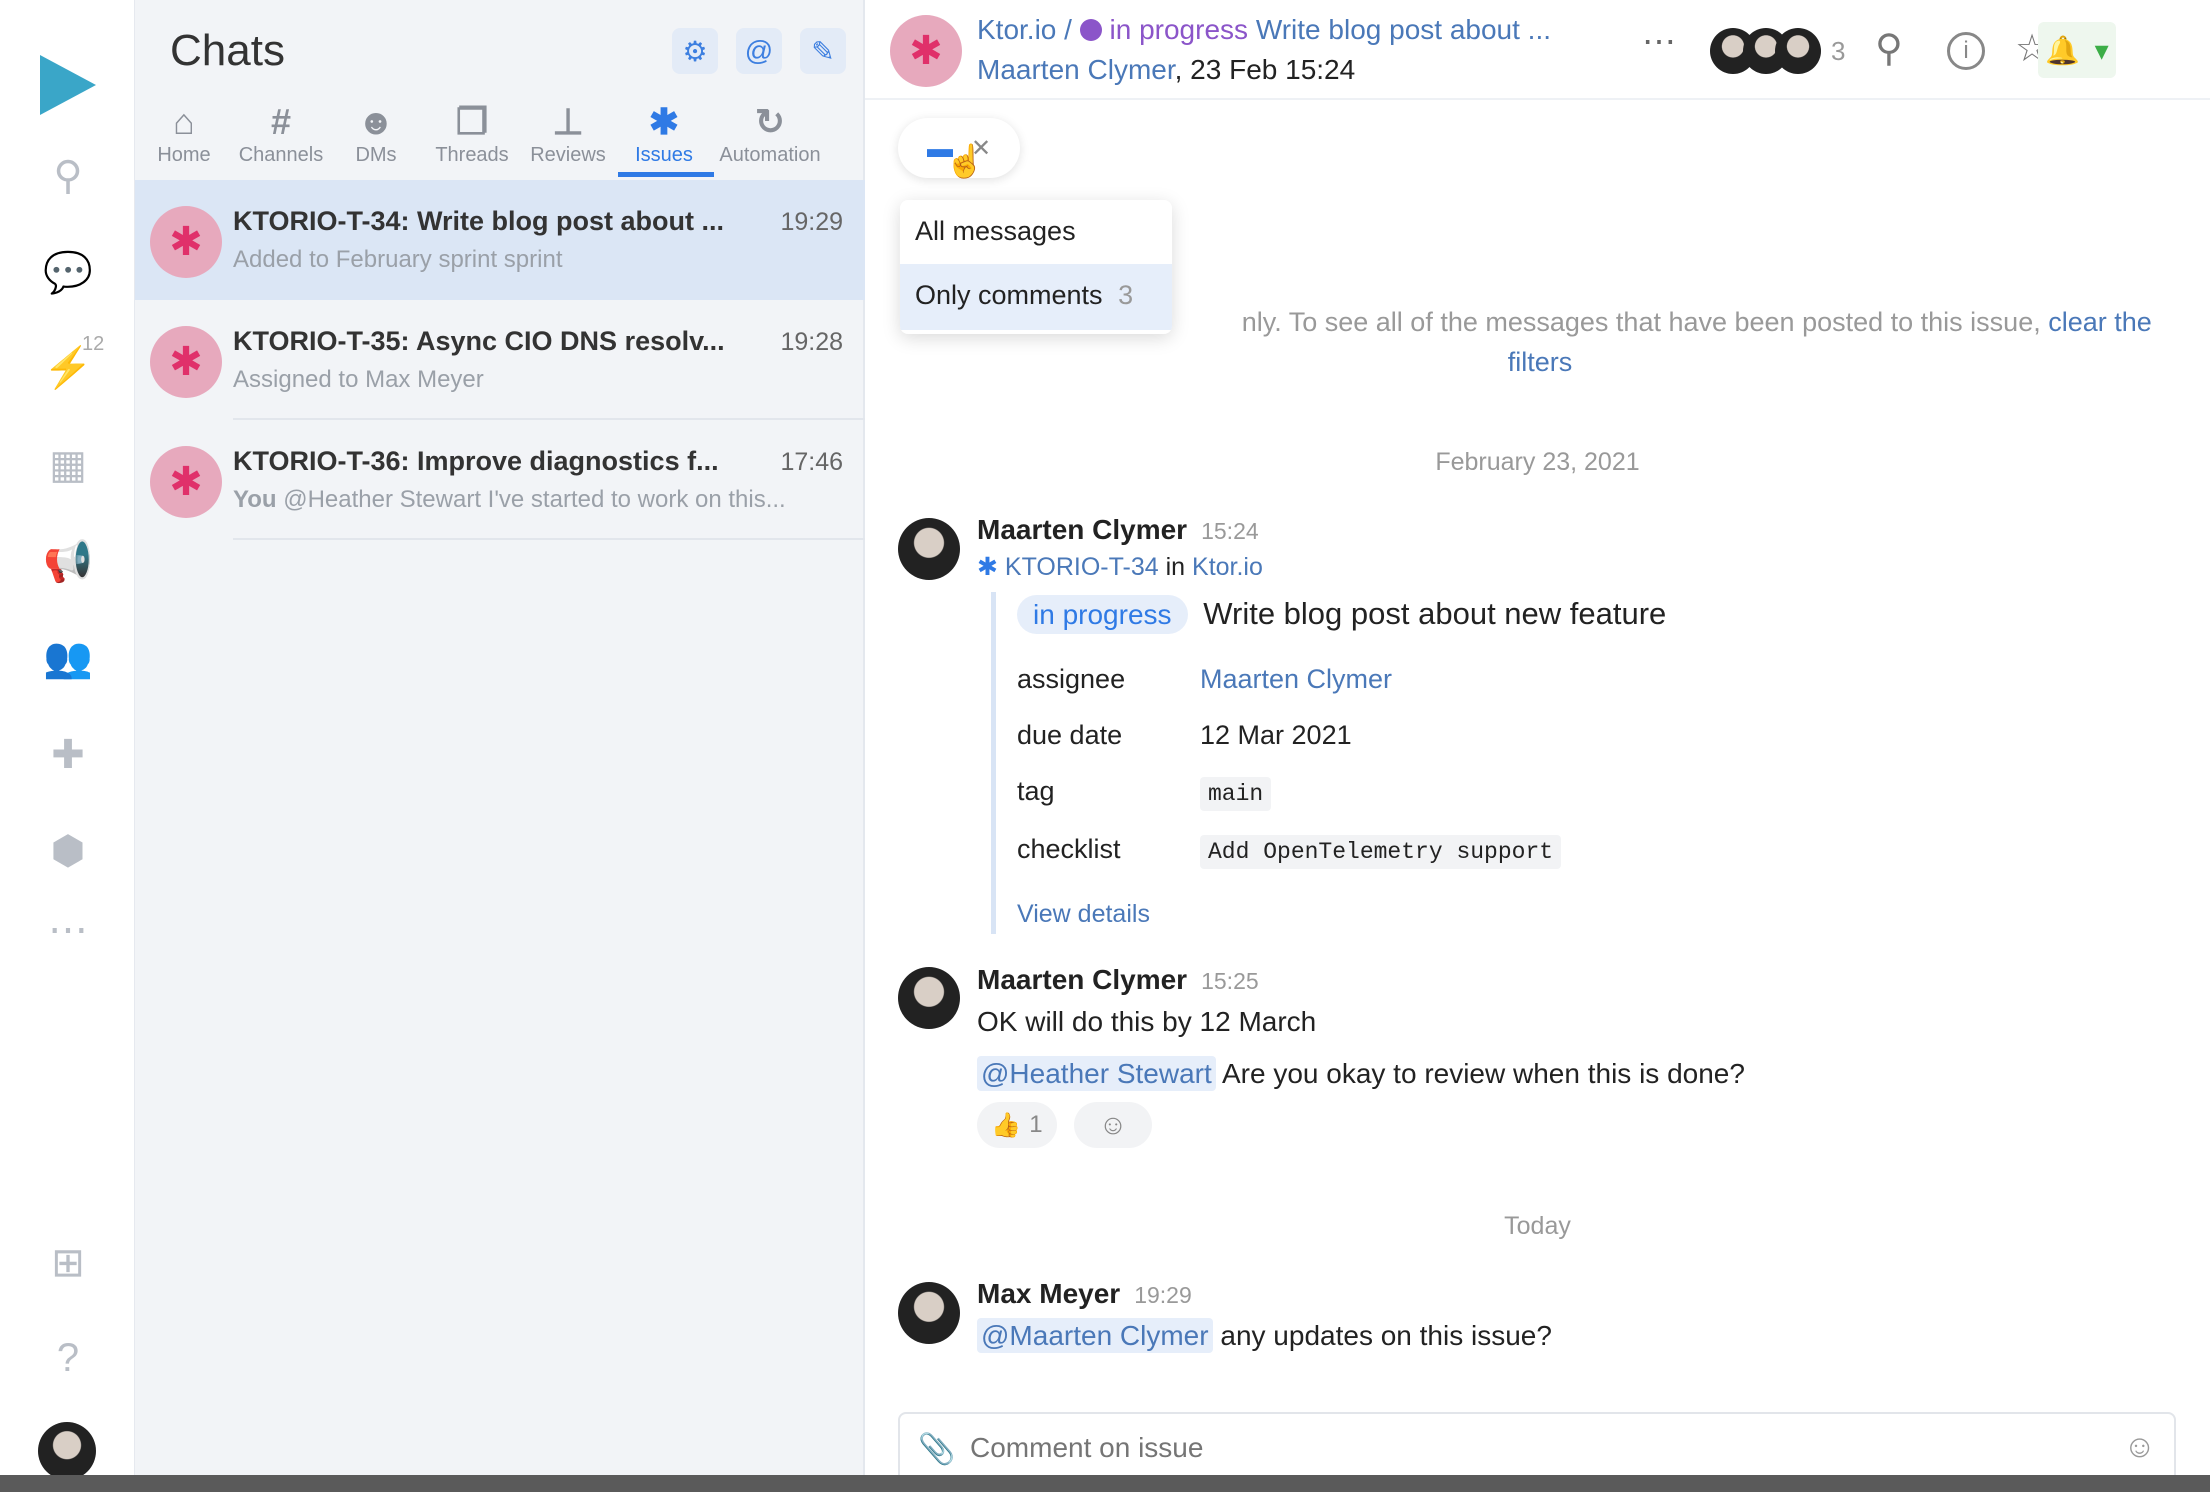  Describe the element at coordinates (68, 1358) in the screenshot. I see `help-icon: ?` at that location.